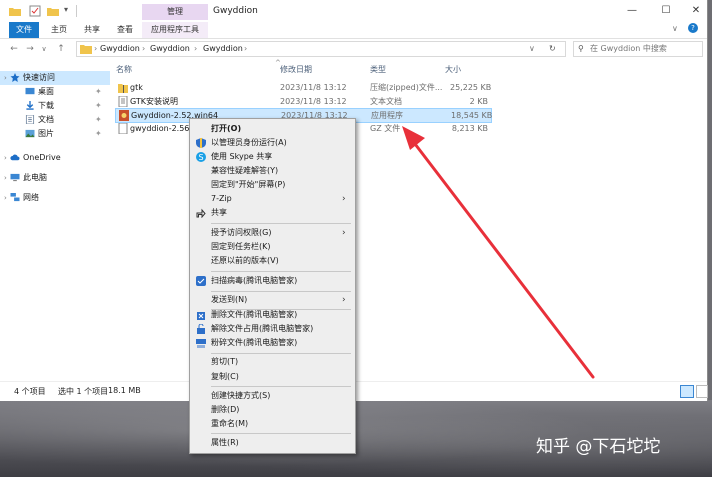 Image resolution: width=712 pixels, height=477 pixels. Describe the element at coordinates (242, 156) in the screenshot. I see `menu-item-label: 使用 Skype 共享` at that location.